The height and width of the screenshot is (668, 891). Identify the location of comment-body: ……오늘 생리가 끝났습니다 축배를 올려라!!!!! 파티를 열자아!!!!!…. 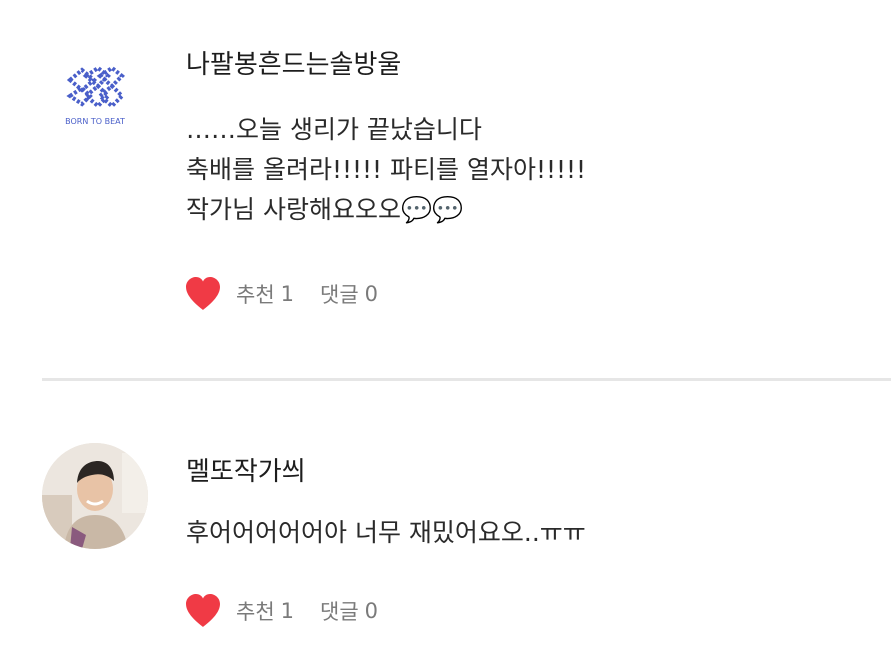
(386, 170).